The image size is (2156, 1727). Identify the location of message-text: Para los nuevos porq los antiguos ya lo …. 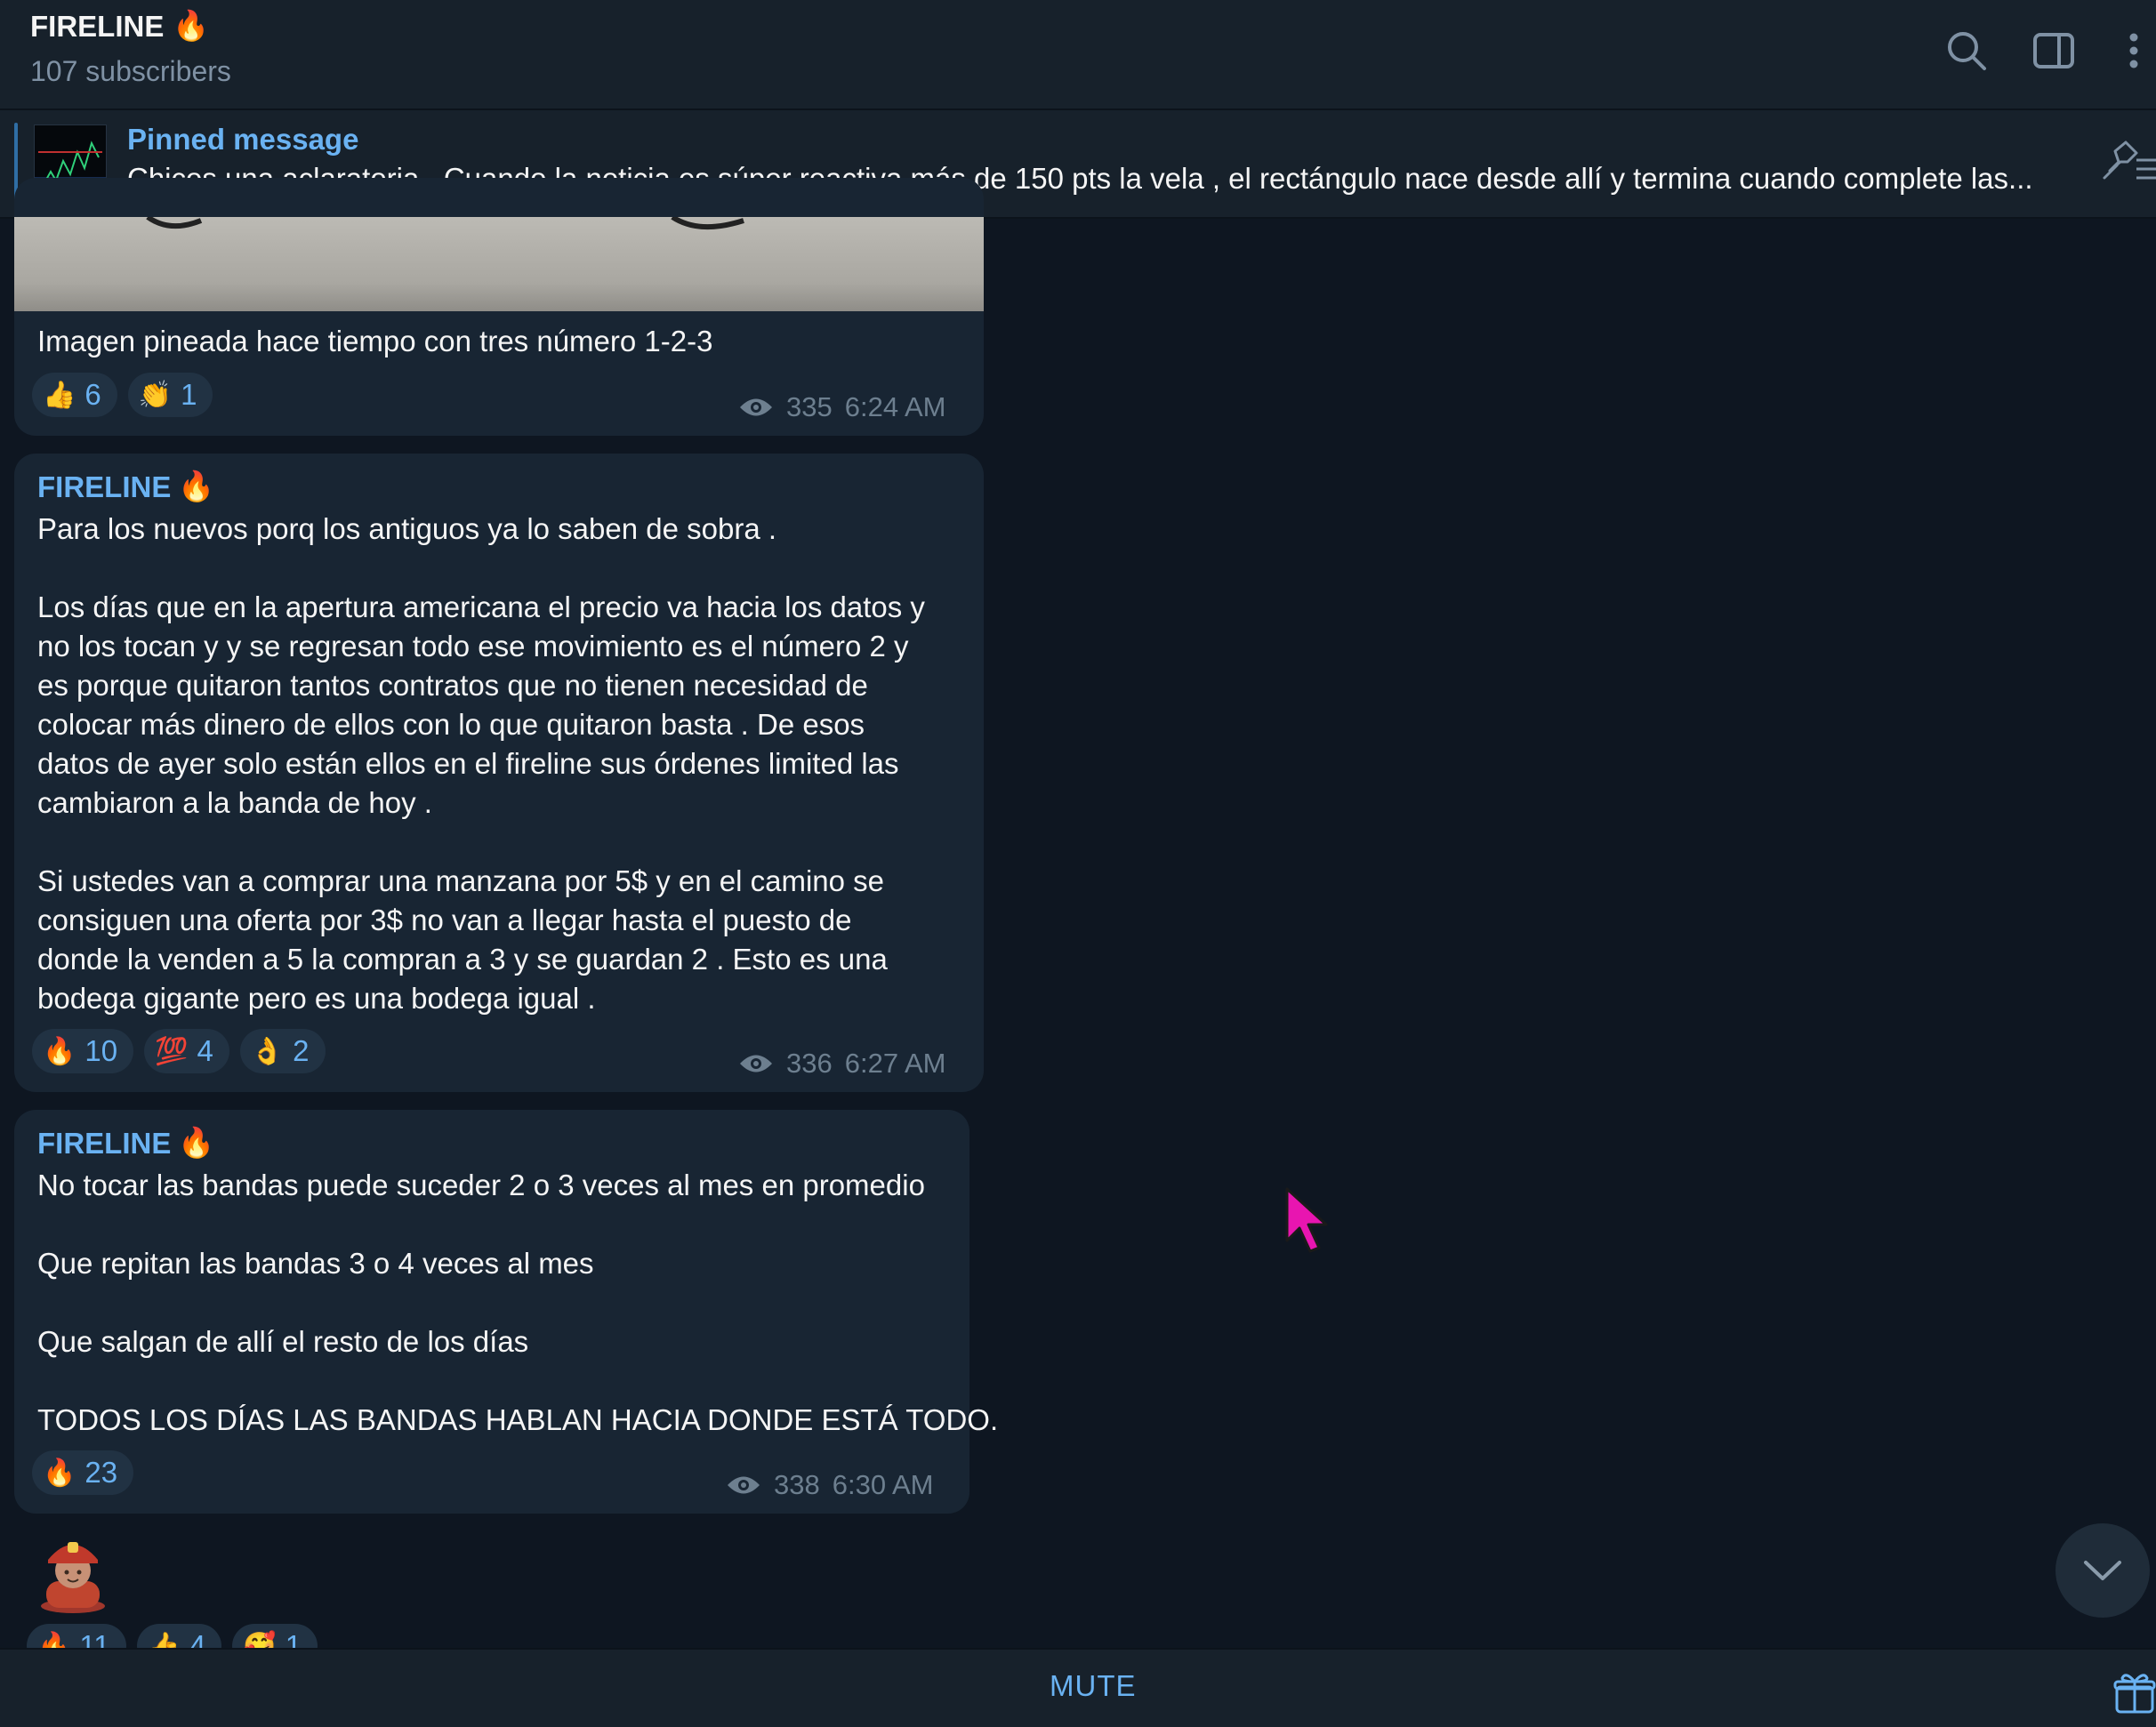
(481, 764).